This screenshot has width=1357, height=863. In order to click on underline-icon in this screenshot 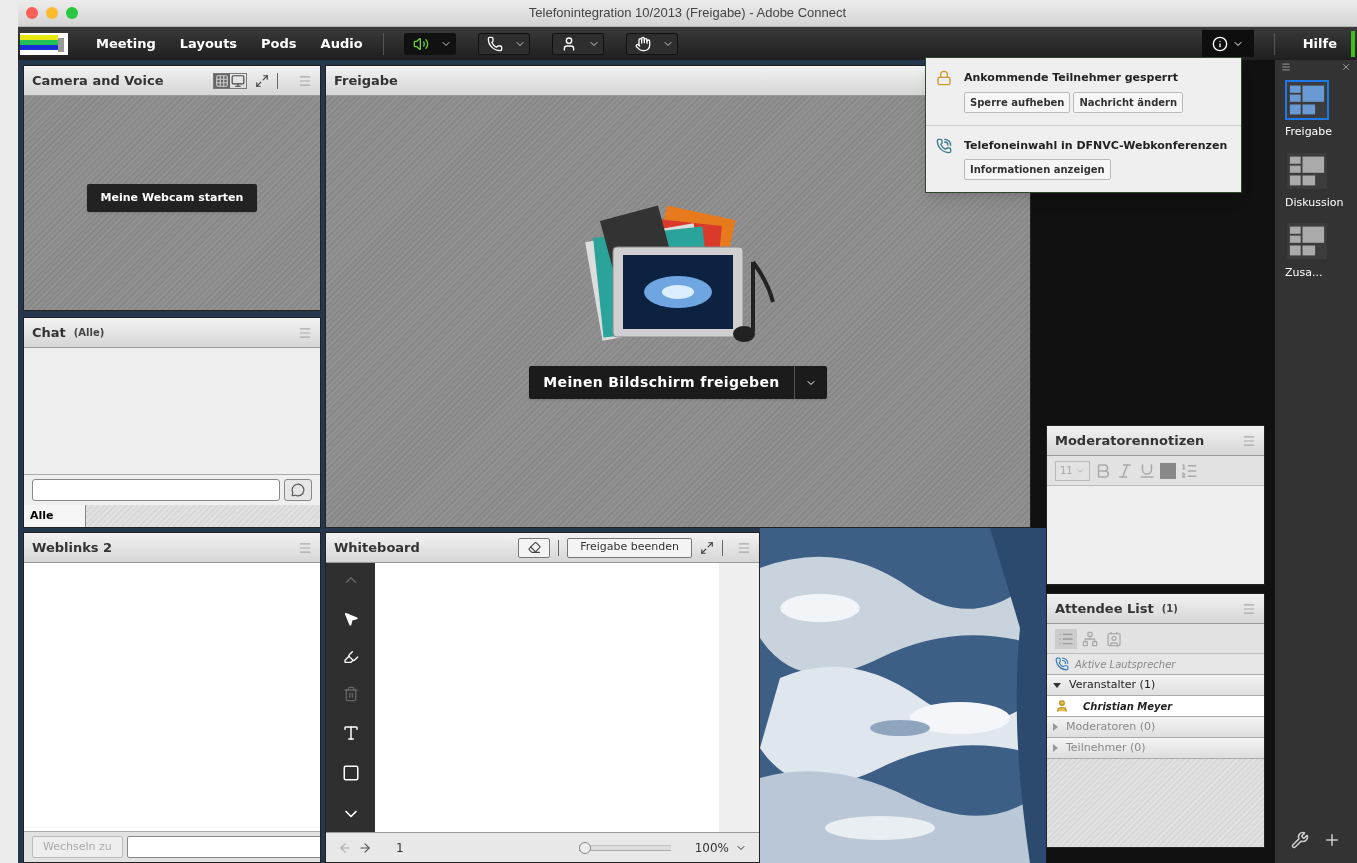, I will do `click(1146, 470)`.